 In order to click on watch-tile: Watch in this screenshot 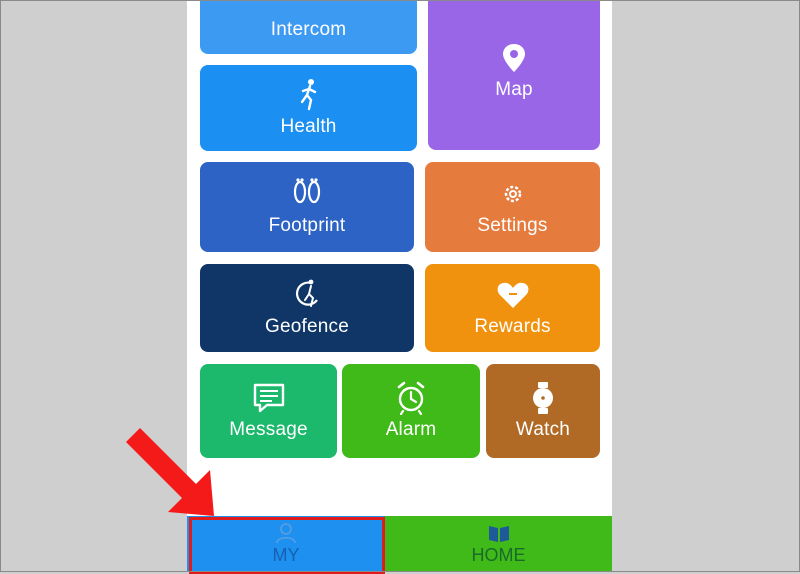, I will do `click(543, 411)`.